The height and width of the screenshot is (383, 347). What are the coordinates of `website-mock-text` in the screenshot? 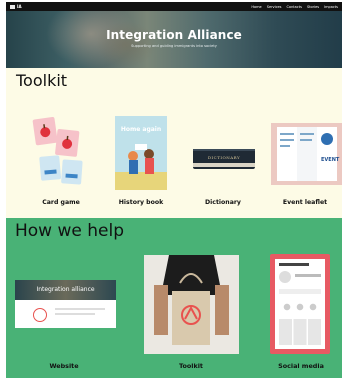 It's located at (80, 309).